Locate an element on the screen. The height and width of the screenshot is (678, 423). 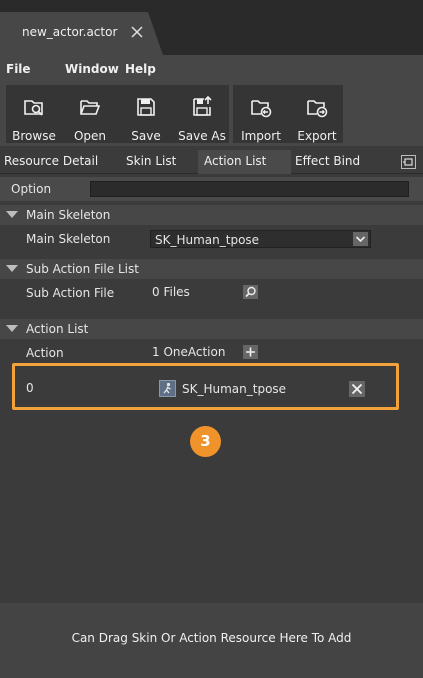
action-index: 0 is located at coordinates (30, 388).